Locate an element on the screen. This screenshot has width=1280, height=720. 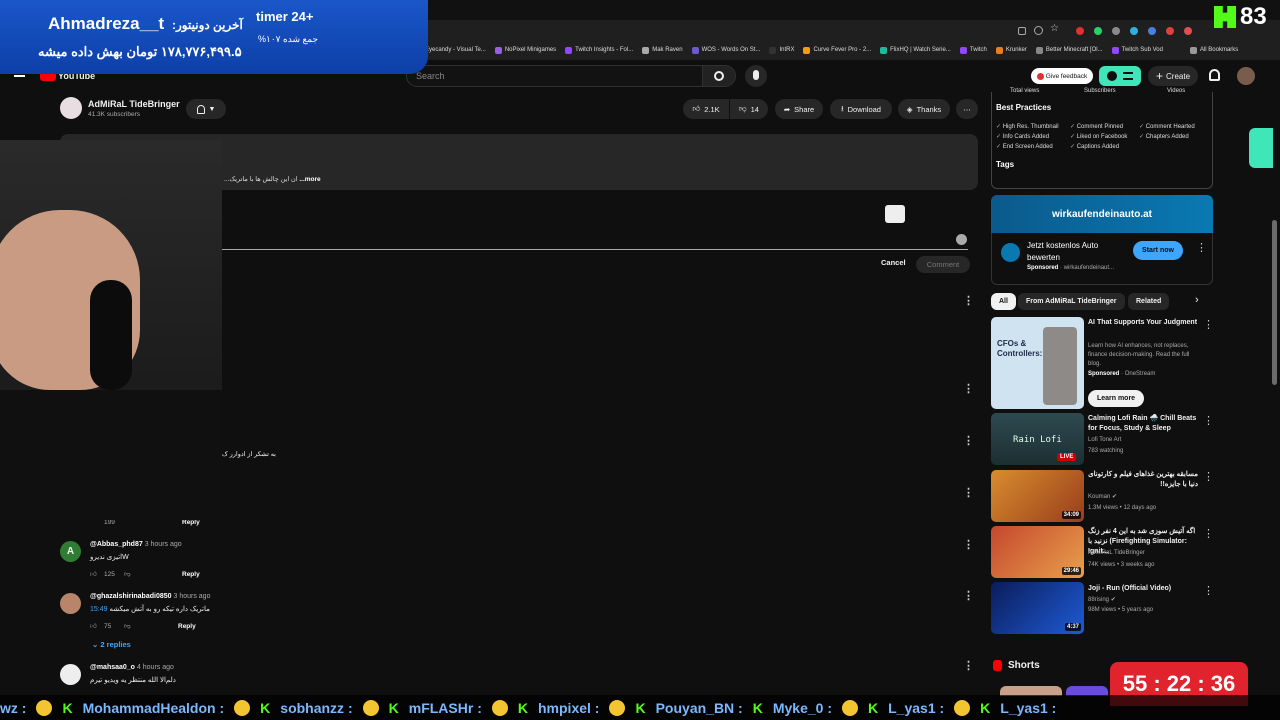
share-button: ➦ Share is located at coordinates (799, 109).